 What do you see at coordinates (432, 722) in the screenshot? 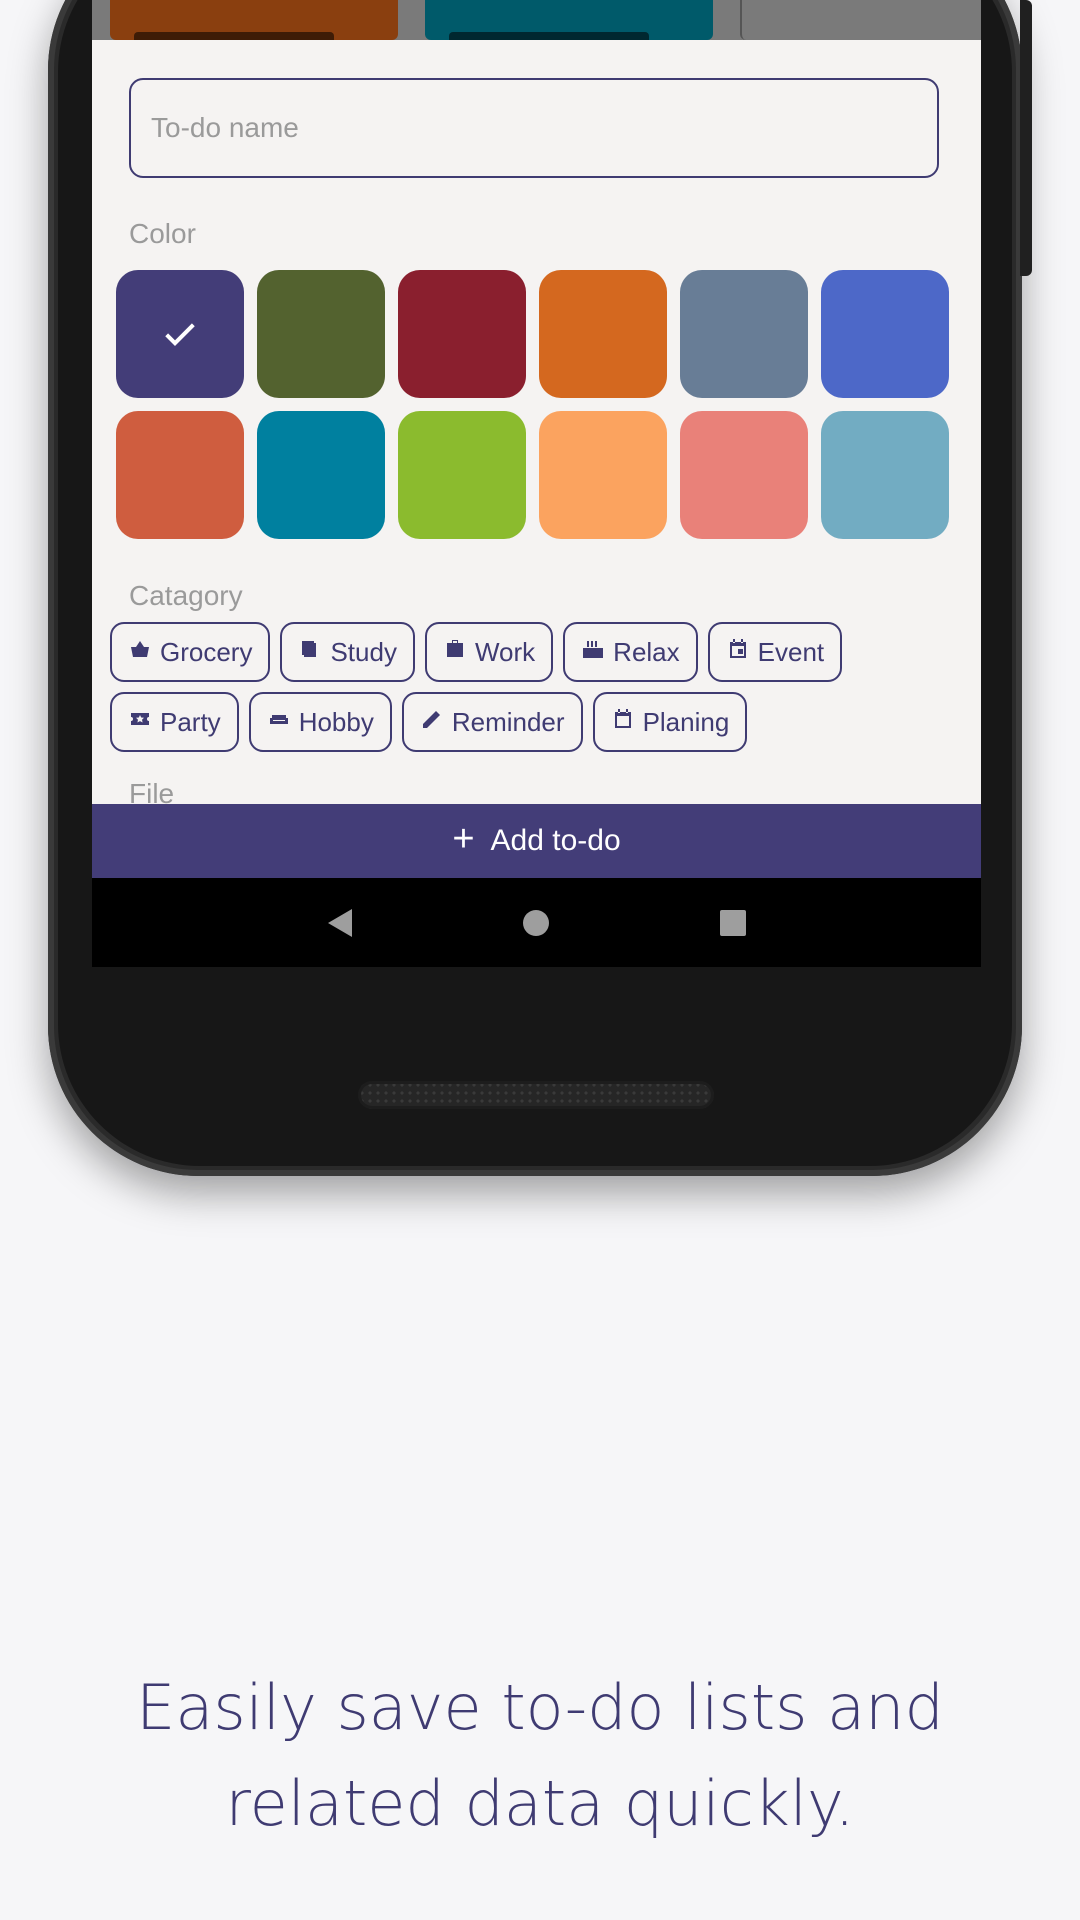
I see `pencil-icon` at bounding box center [432, 722].